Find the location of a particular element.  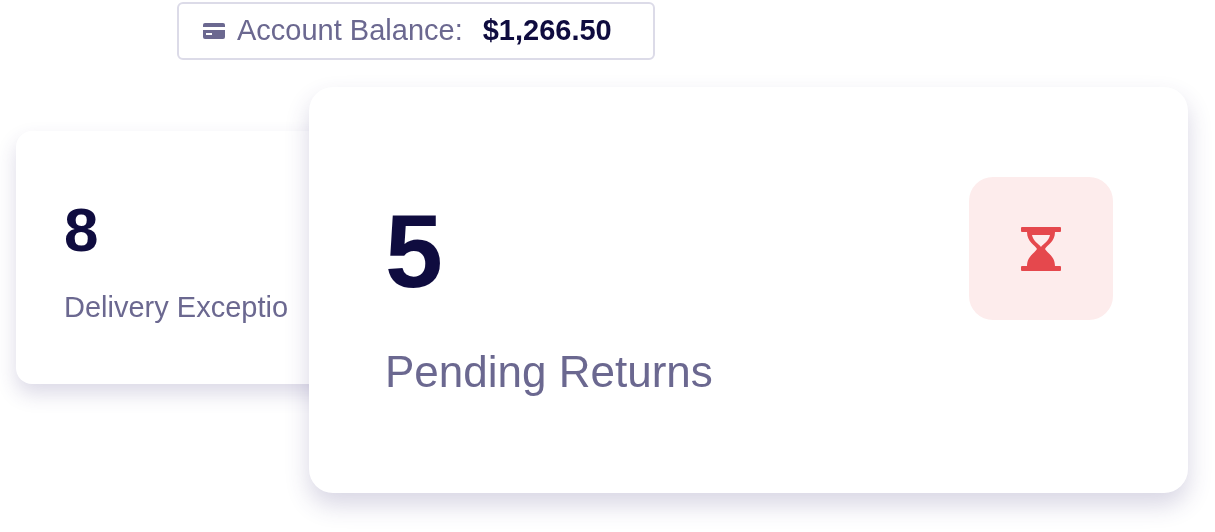

stat-value: 8 is located at coordinates (81, 230).